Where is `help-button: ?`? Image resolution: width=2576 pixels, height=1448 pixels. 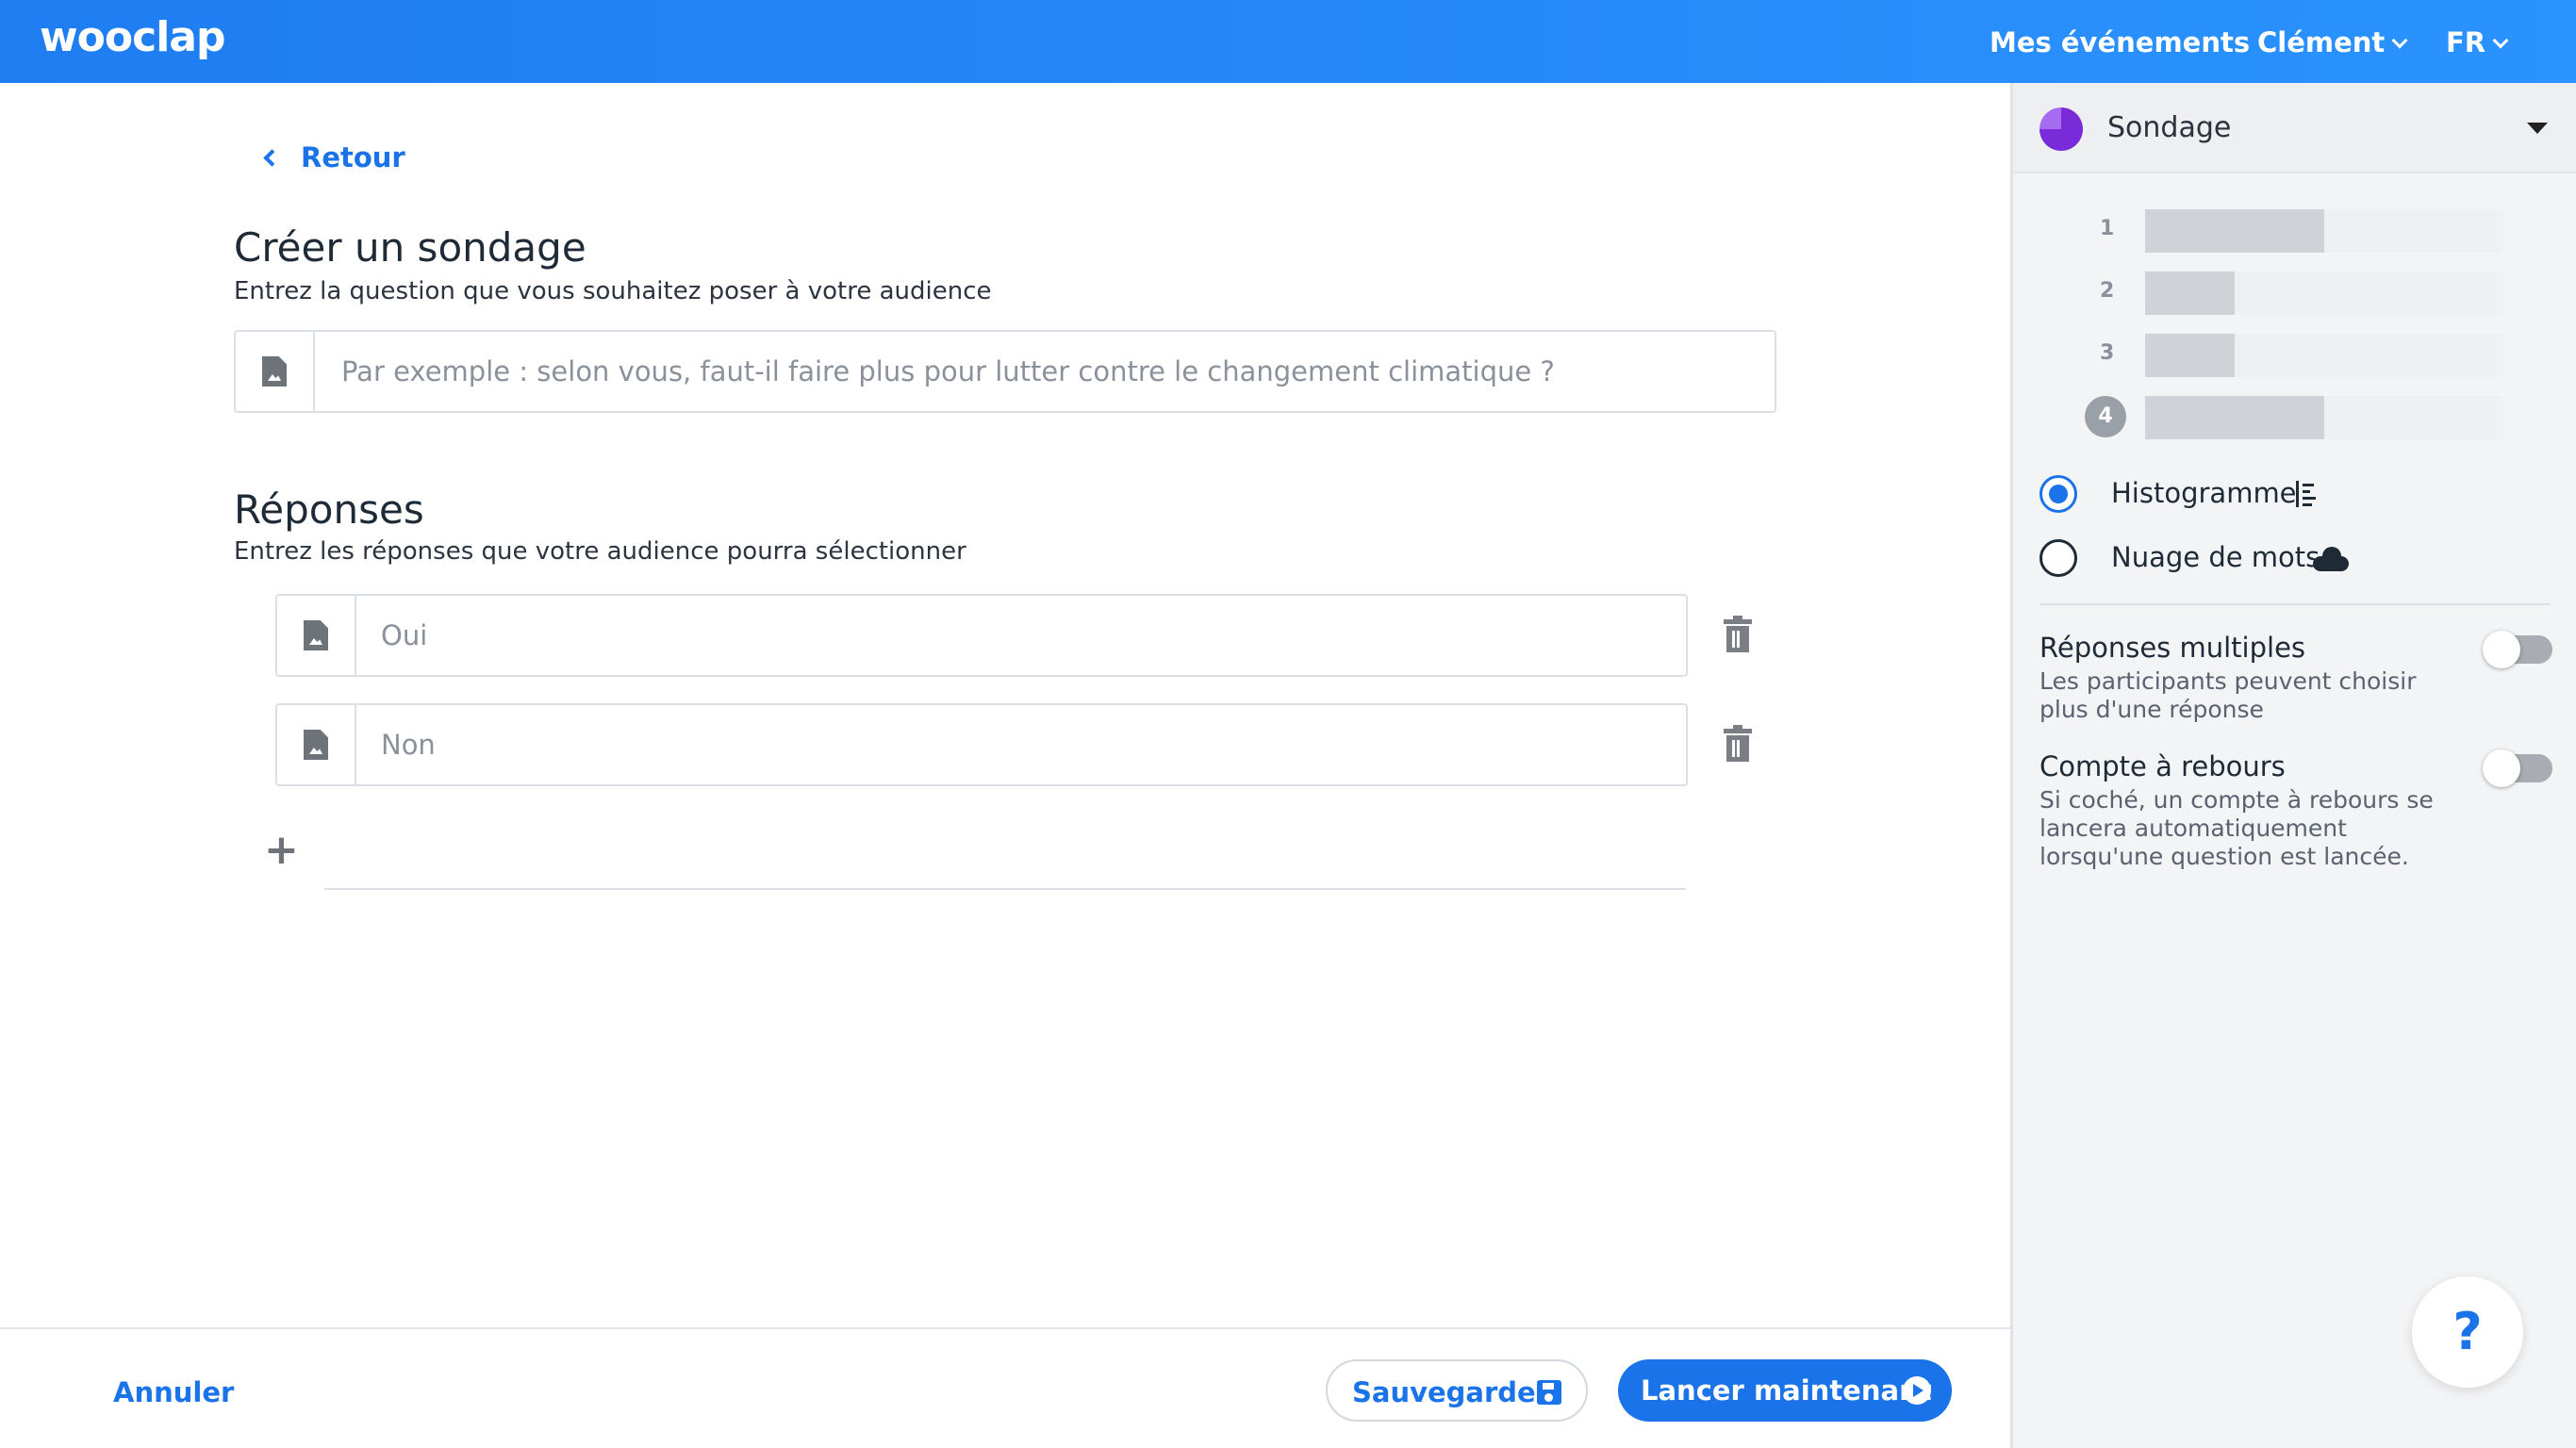
help-button: ? is located at coordinates (2467, 1332).